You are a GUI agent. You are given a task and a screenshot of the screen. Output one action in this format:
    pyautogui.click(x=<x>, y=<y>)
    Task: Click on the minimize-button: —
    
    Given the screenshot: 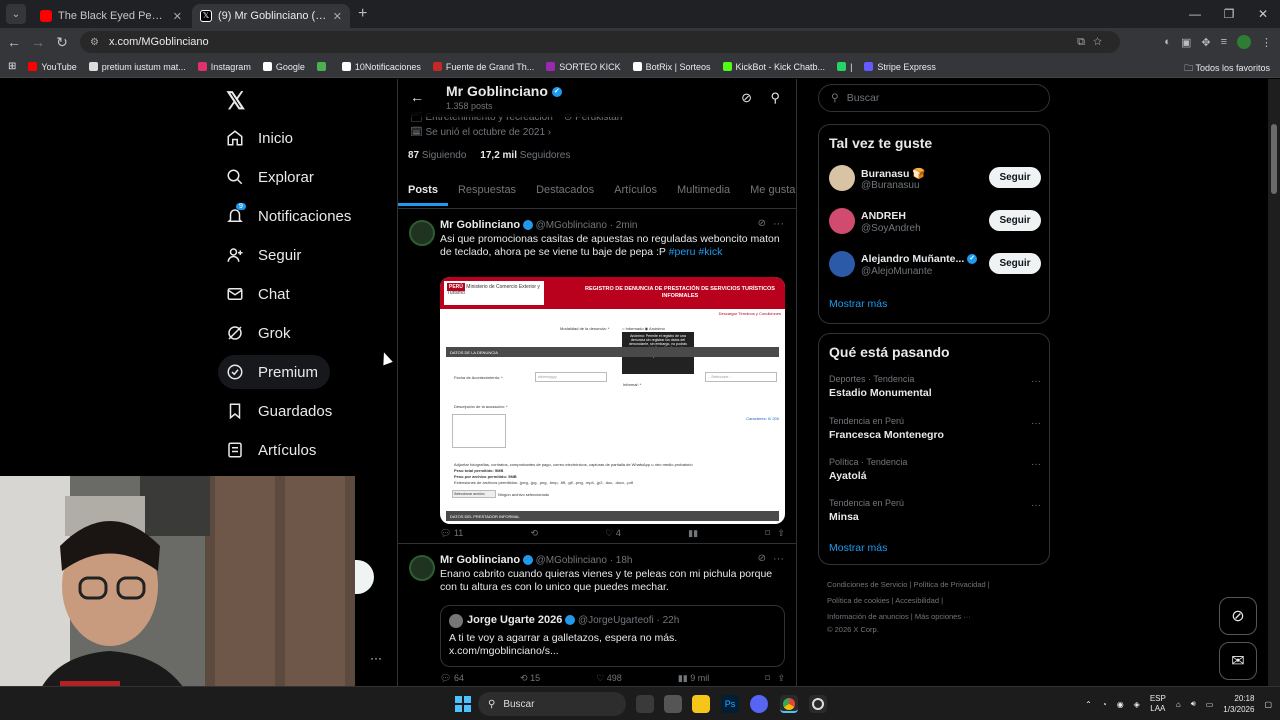 What is the action you would take?
    pyautogui.click(x=1195, y=14)
    